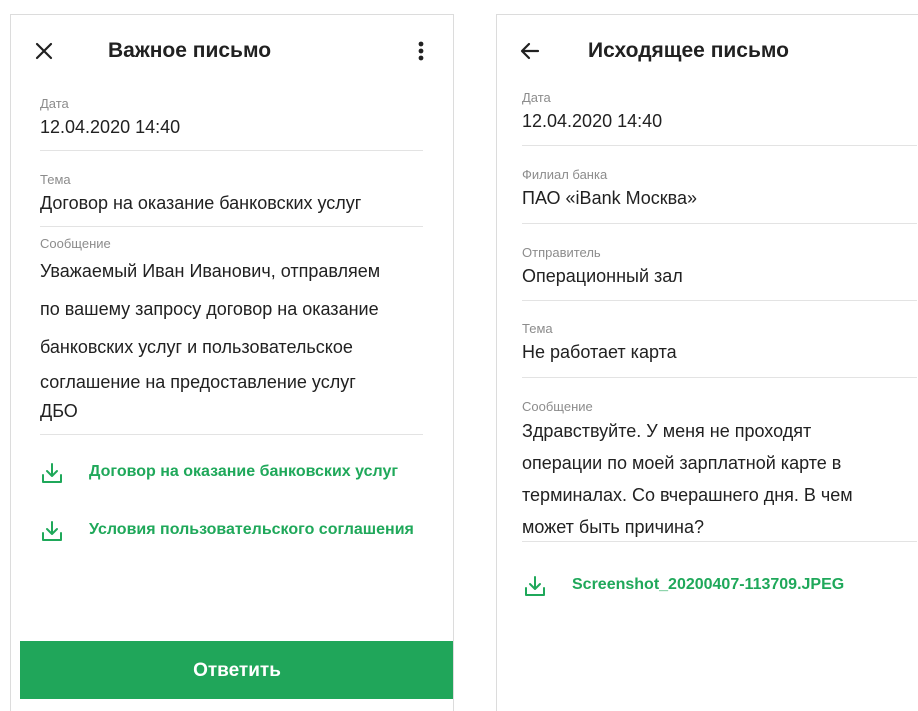 The width and height of the screenshot is (918, 711). I want to click on subject-value: Договор на оказание банковских услуг, so click(201, 203).